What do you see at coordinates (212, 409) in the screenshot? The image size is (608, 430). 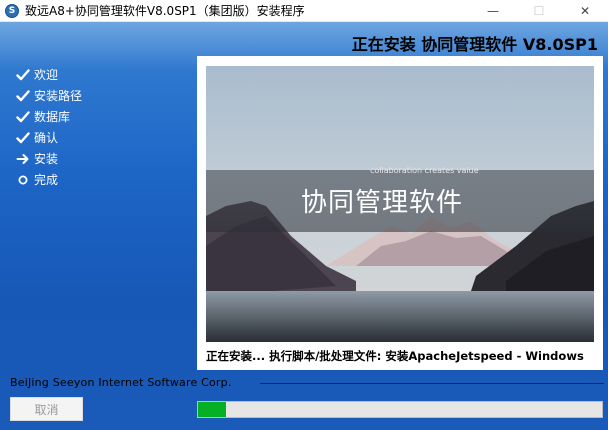 I see `progress-fill` at bounding box center [212, 409].